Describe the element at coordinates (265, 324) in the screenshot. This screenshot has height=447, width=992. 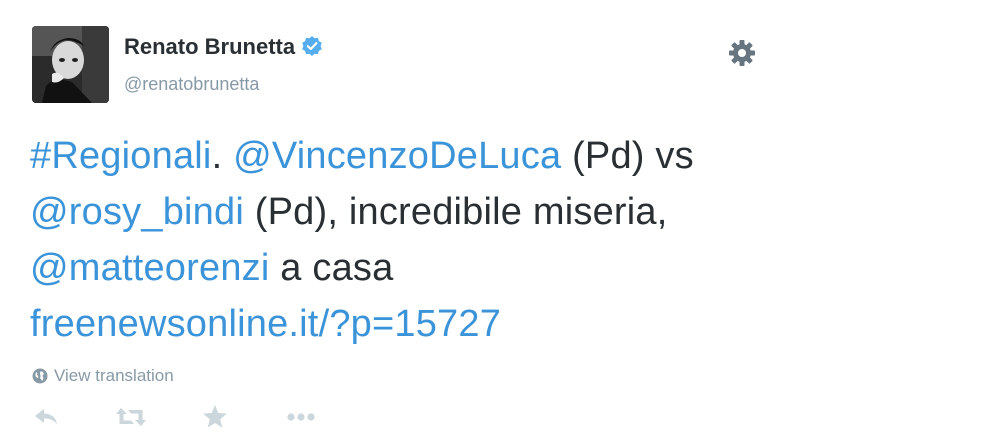
I see `external-url-link: freenewsonline.it/?p=15727` at that location.